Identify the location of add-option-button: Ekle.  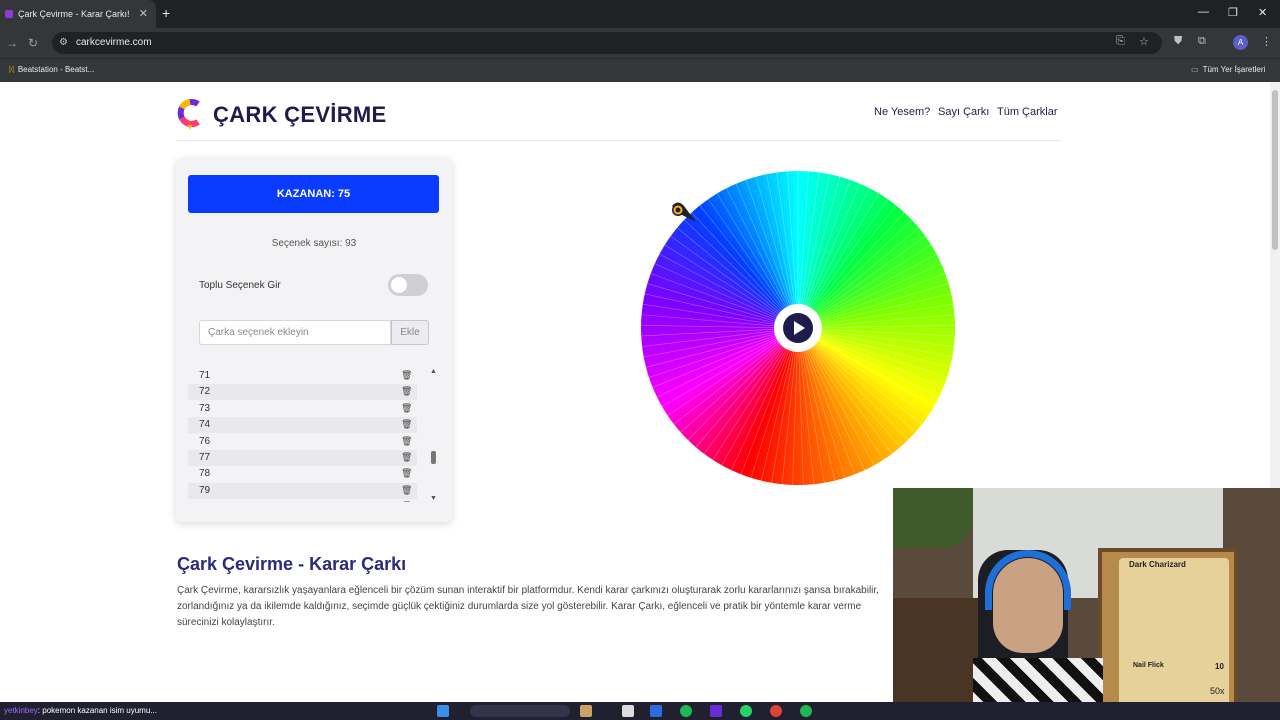
(410, 332).